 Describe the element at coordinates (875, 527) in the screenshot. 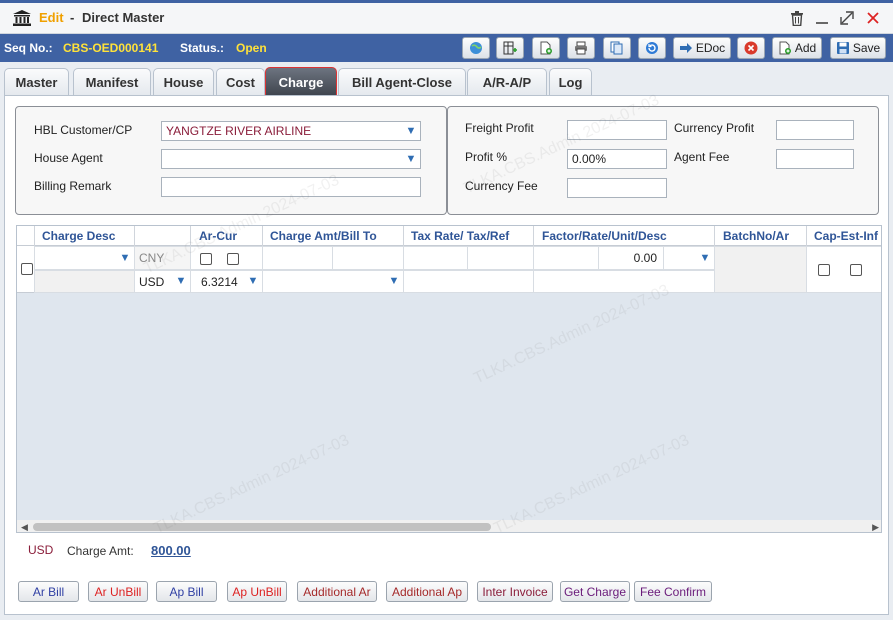

I see `scroll-right-icon: ▶` at that location.